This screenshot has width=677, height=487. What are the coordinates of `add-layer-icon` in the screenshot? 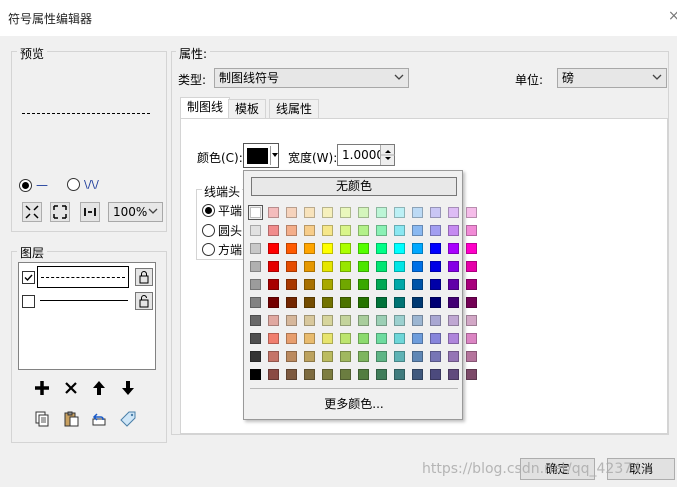 It's located at (42, 388).